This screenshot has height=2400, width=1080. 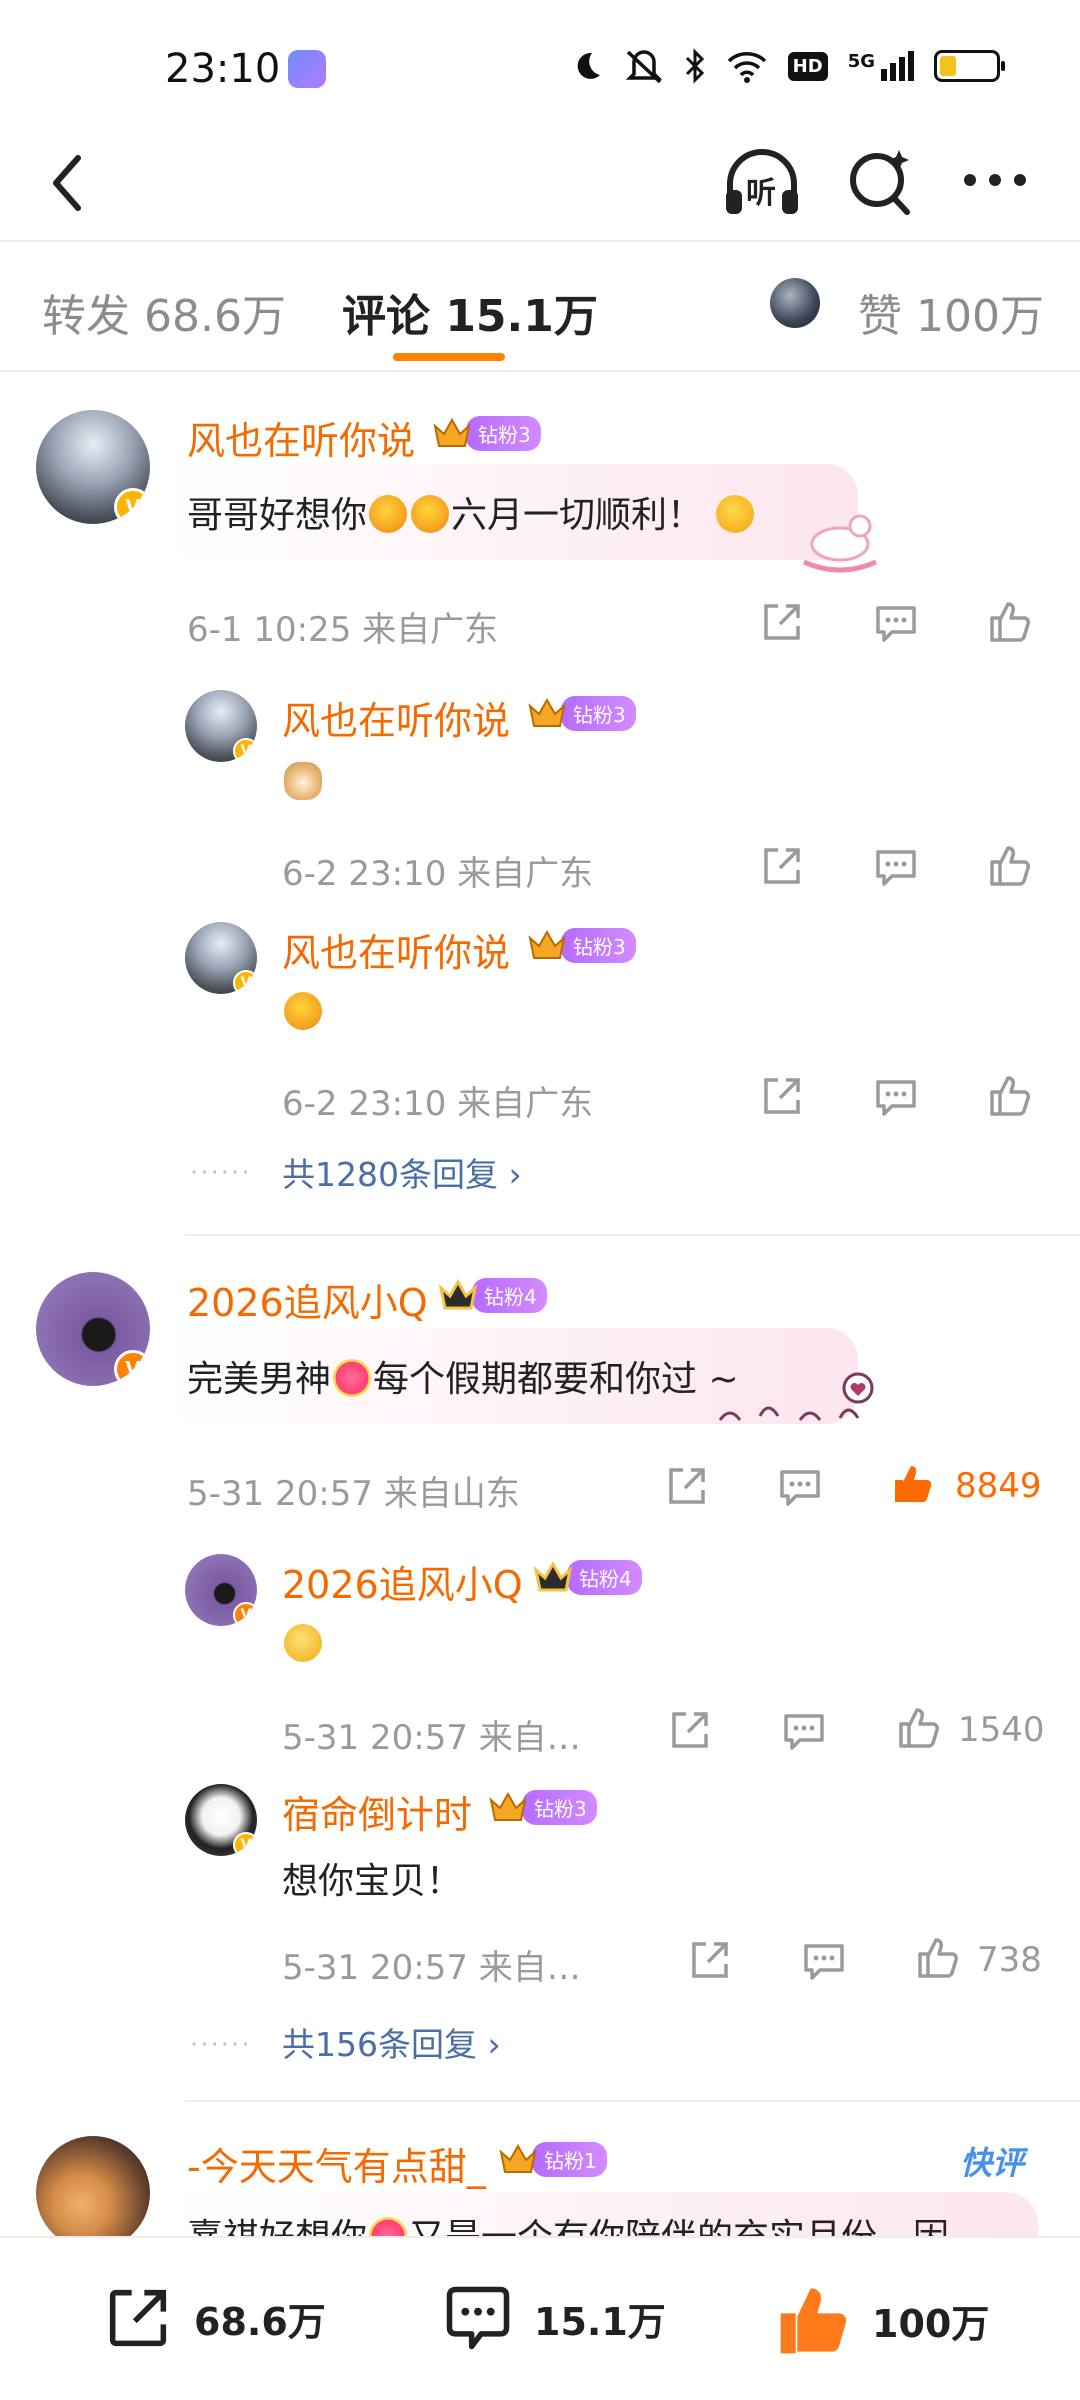 I want to click on more-replies-link: 共1280条回复 ›, so click(x=402, y=1172).